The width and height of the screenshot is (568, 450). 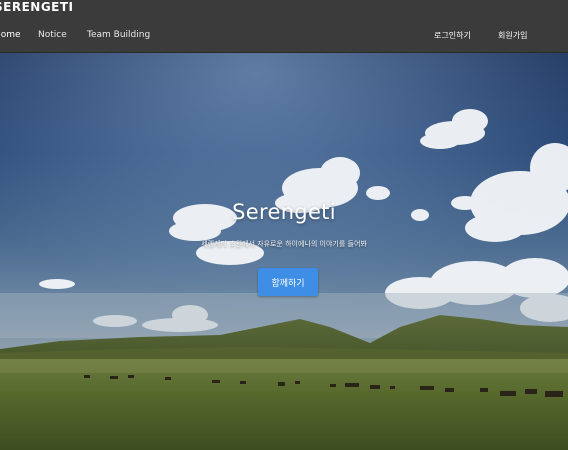 What do you see at coordinates (512, 35) in the screenshot?
I see `signup-link: 회원가입` at bounding box center [512, 35].